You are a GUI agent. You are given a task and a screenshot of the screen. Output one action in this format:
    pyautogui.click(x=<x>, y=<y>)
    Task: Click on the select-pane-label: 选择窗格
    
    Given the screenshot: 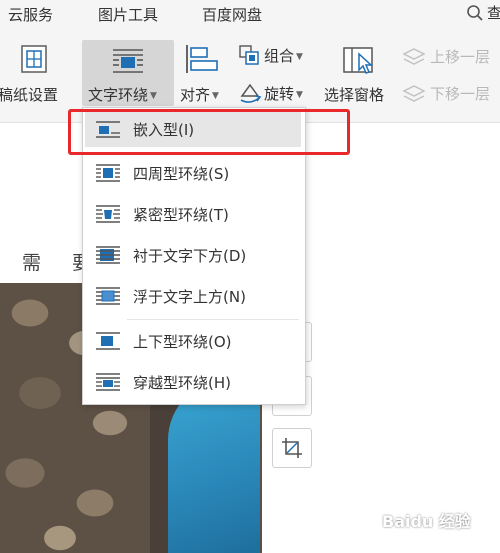 What is the action you would take?
    pyautogui.click(x=354, y=95)
    